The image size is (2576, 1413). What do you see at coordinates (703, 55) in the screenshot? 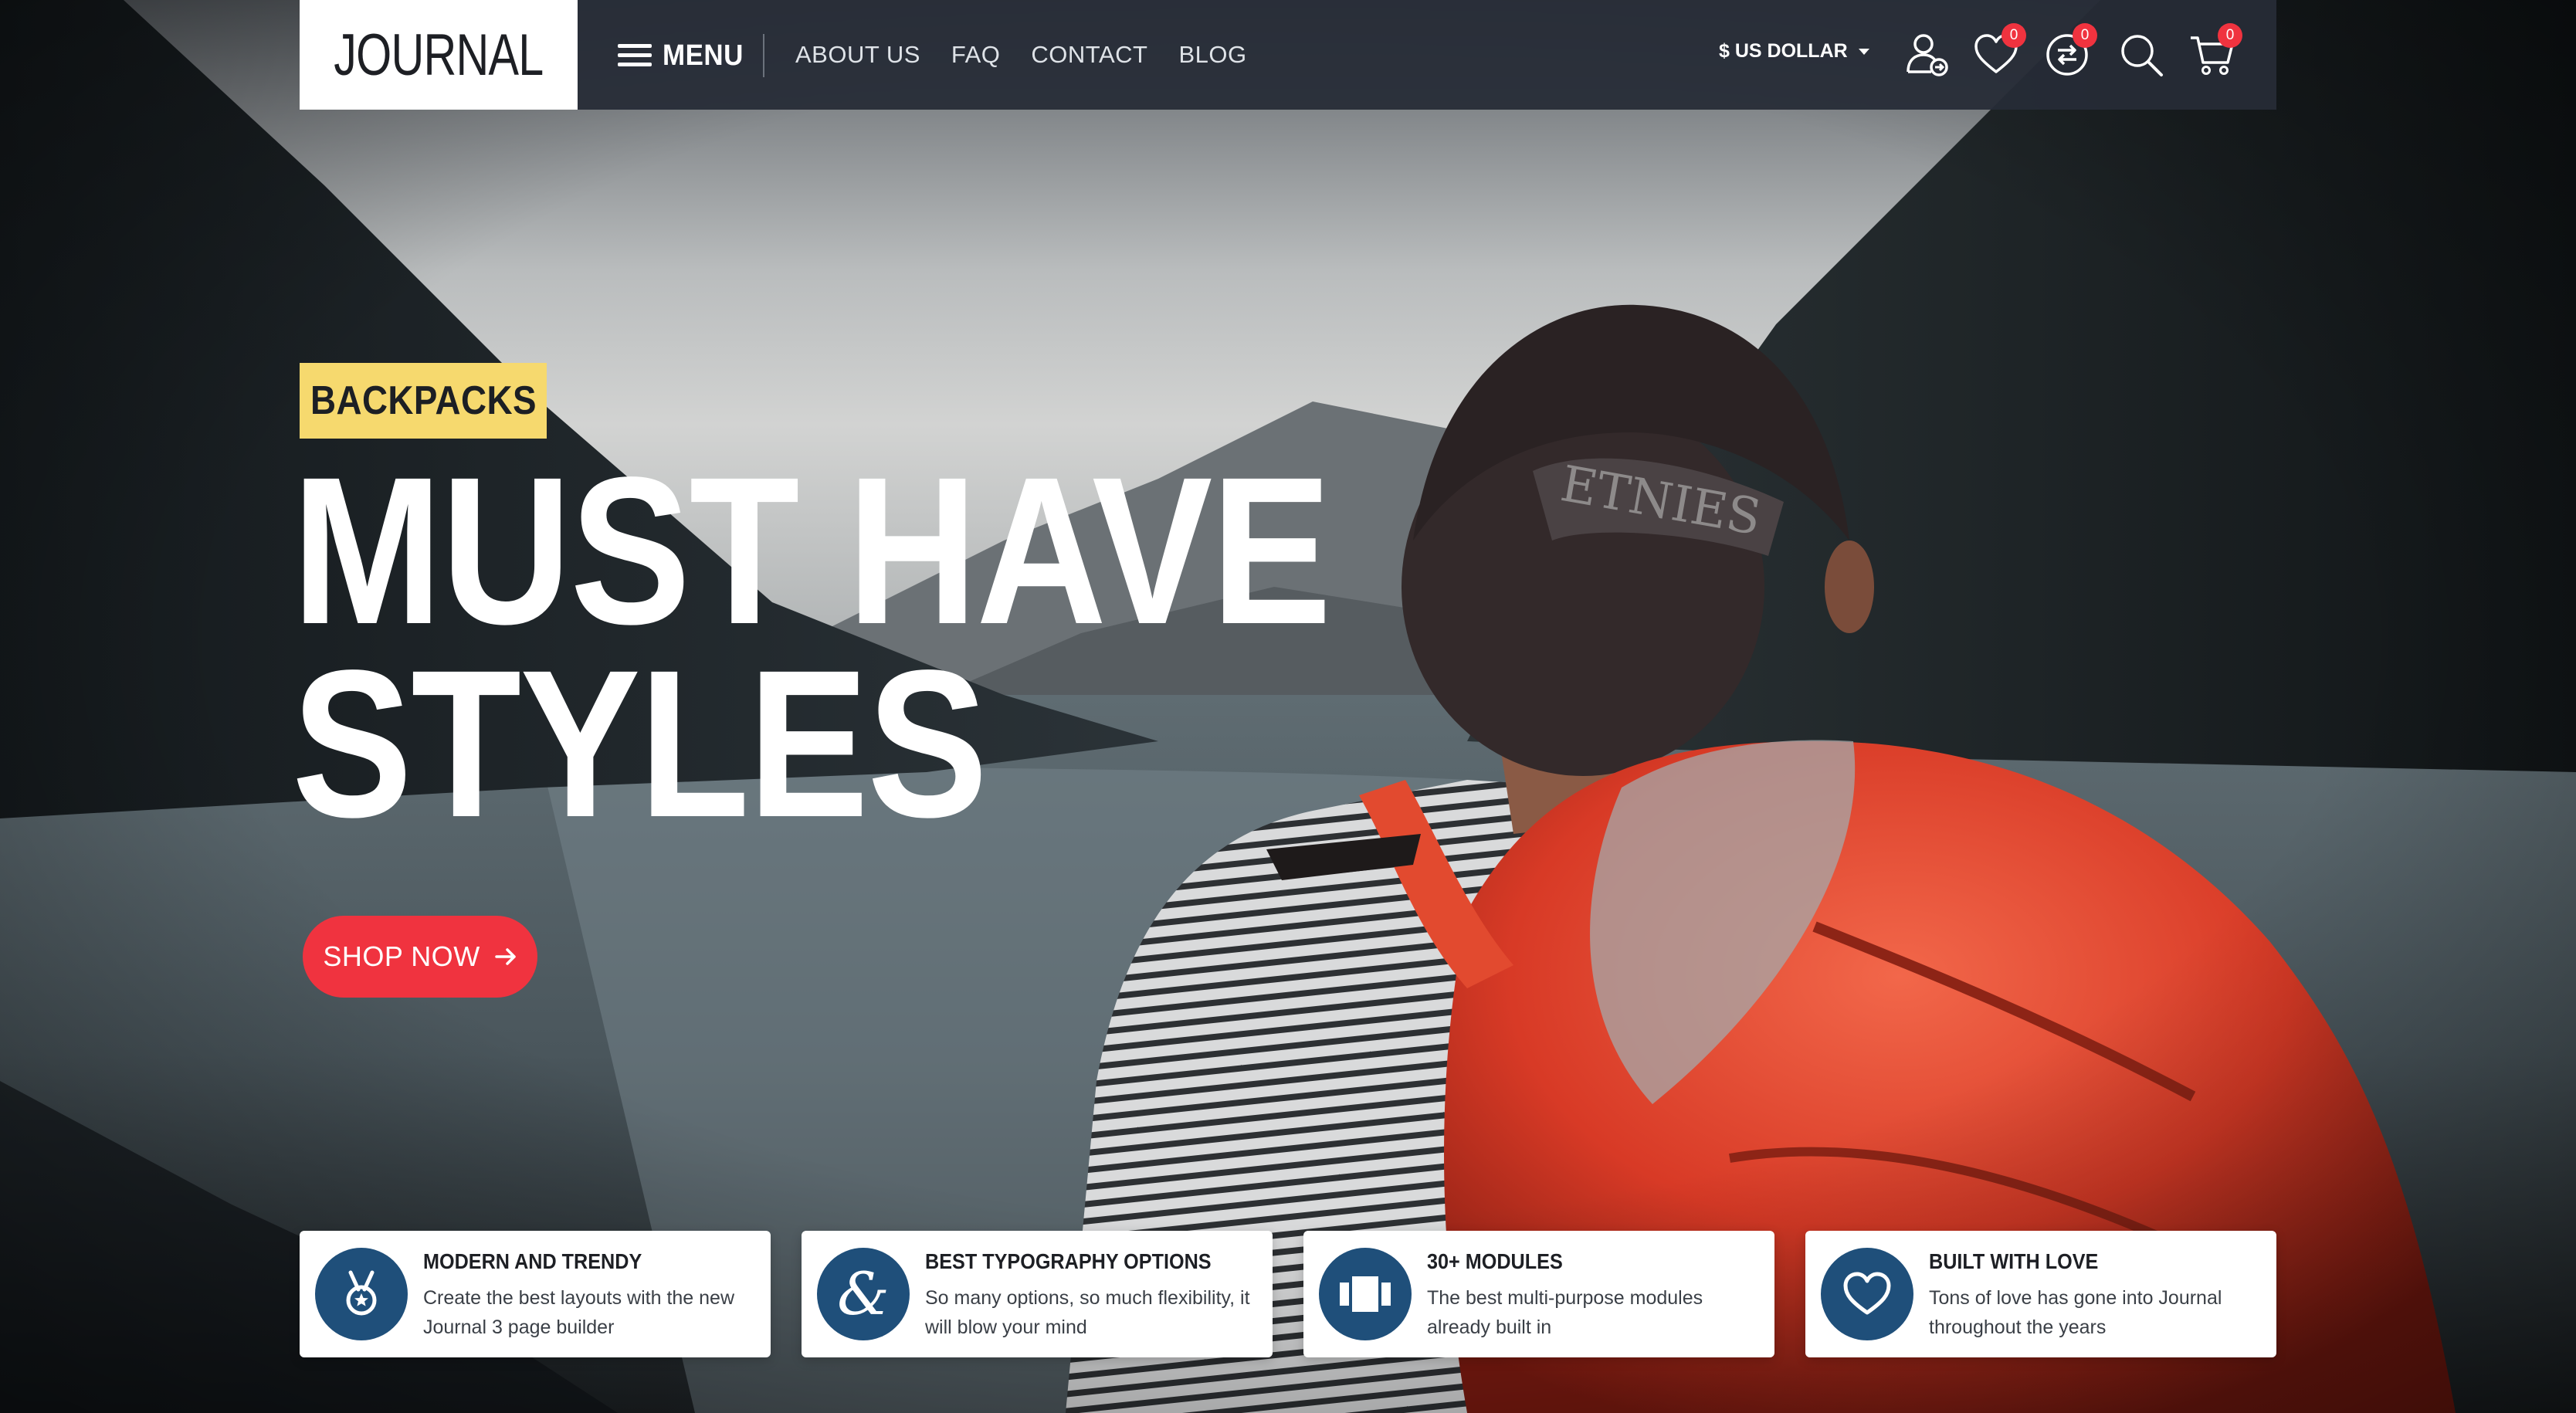
I see `menu-label: MENU` at bounding box center [703, 55].